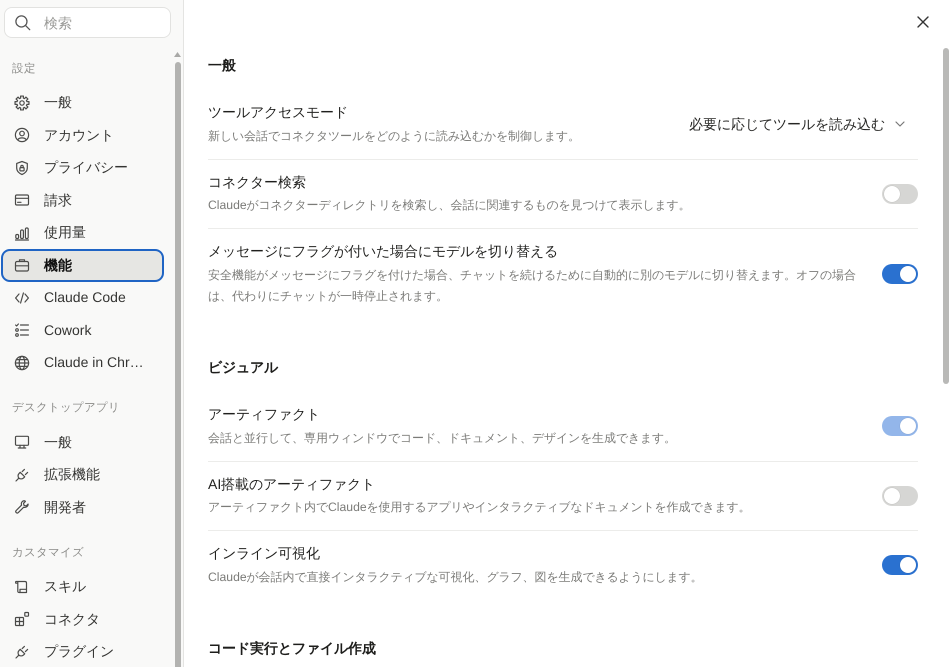 This screenshot has width=949, height=667. I want to click on sidebar-item: スキル, so click(82, 586).